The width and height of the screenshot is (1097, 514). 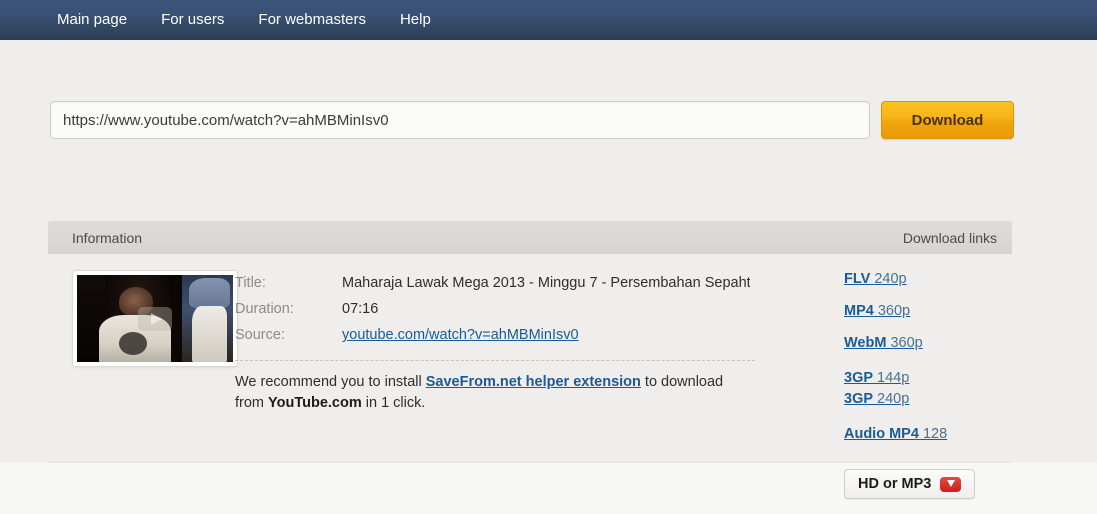 What do you see at coordinates (530, 463) in the screenshot?
I see `bottom-divider` at bounding box center [530, 463].